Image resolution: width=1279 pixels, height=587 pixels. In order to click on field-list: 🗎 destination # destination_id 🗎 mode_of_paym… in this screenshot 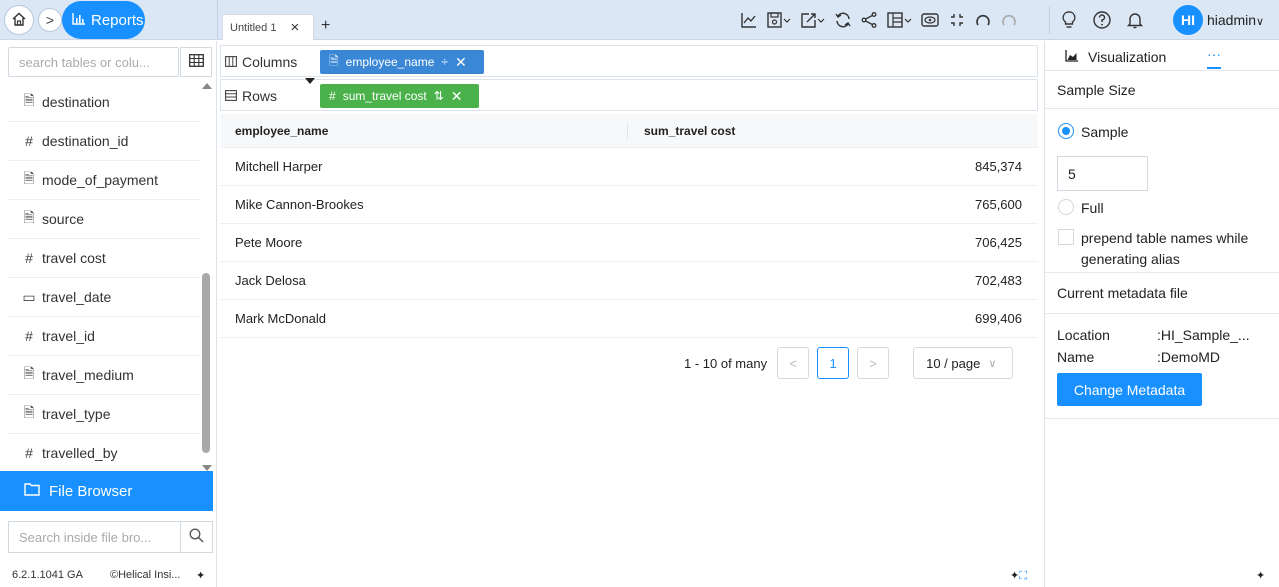, I will do `click(104, 277)`.